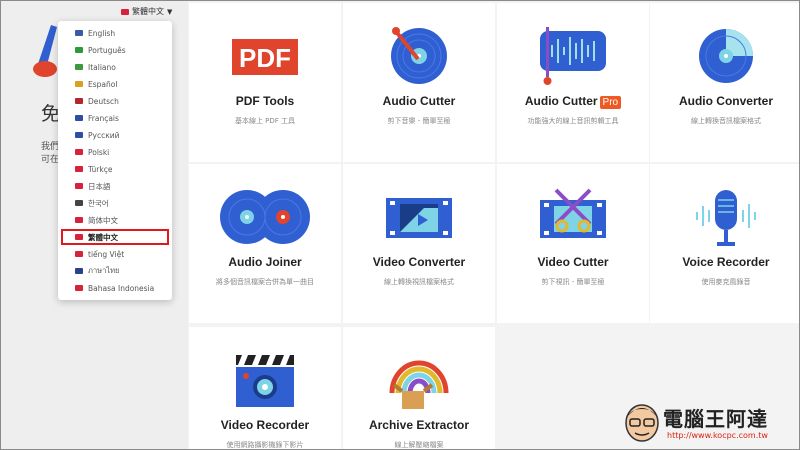 This screenshot has height=450, width=800. I want to click on language-toggle: 繁體中文 ▼, so click(146, 11).